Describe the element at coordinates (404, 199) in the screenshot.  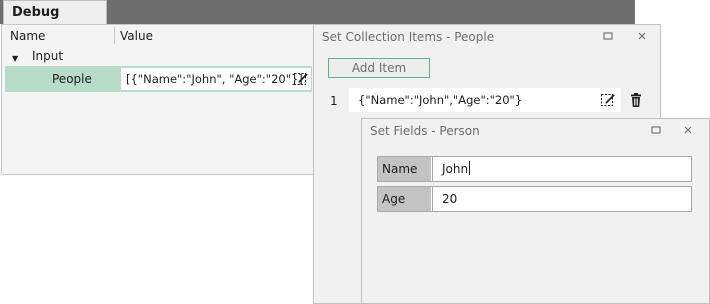
I see `field-label-age: Age` at that location.